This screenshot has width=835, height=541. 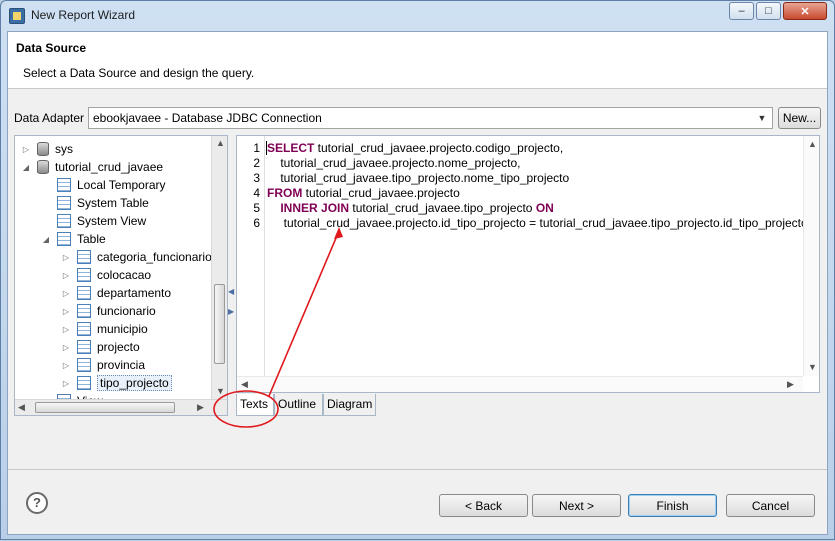 I want to click on annotation-overlay, so click(x=278, y=327).